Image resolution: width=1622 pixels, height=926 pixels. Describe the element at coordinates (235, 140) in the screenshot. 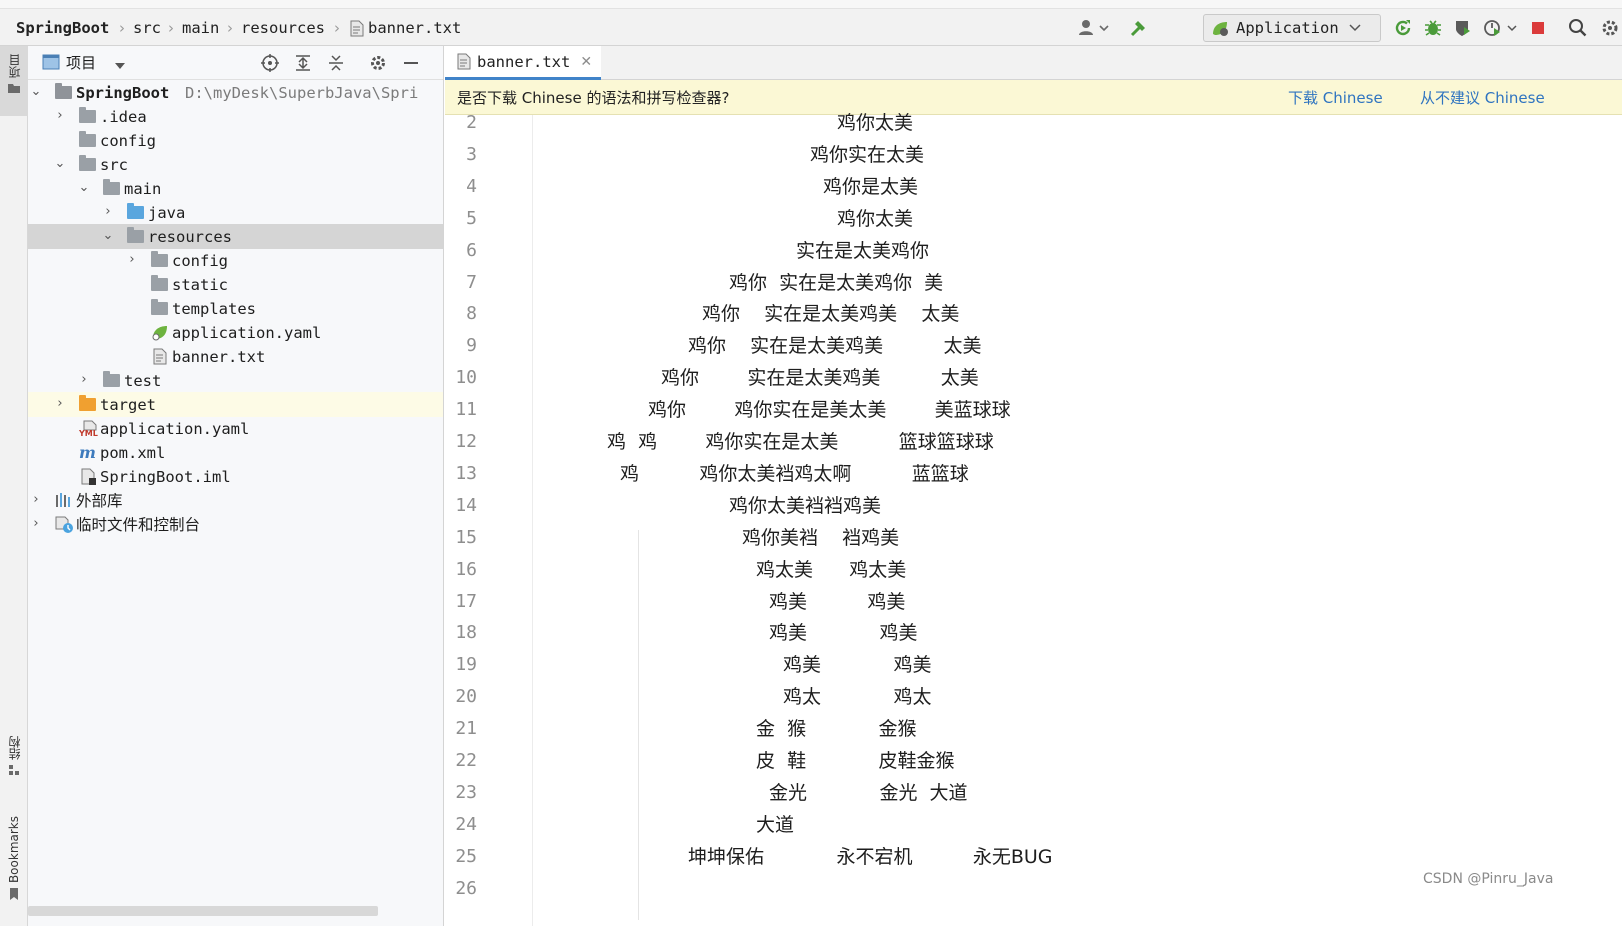

I see `tree-item-config: config` at that location.